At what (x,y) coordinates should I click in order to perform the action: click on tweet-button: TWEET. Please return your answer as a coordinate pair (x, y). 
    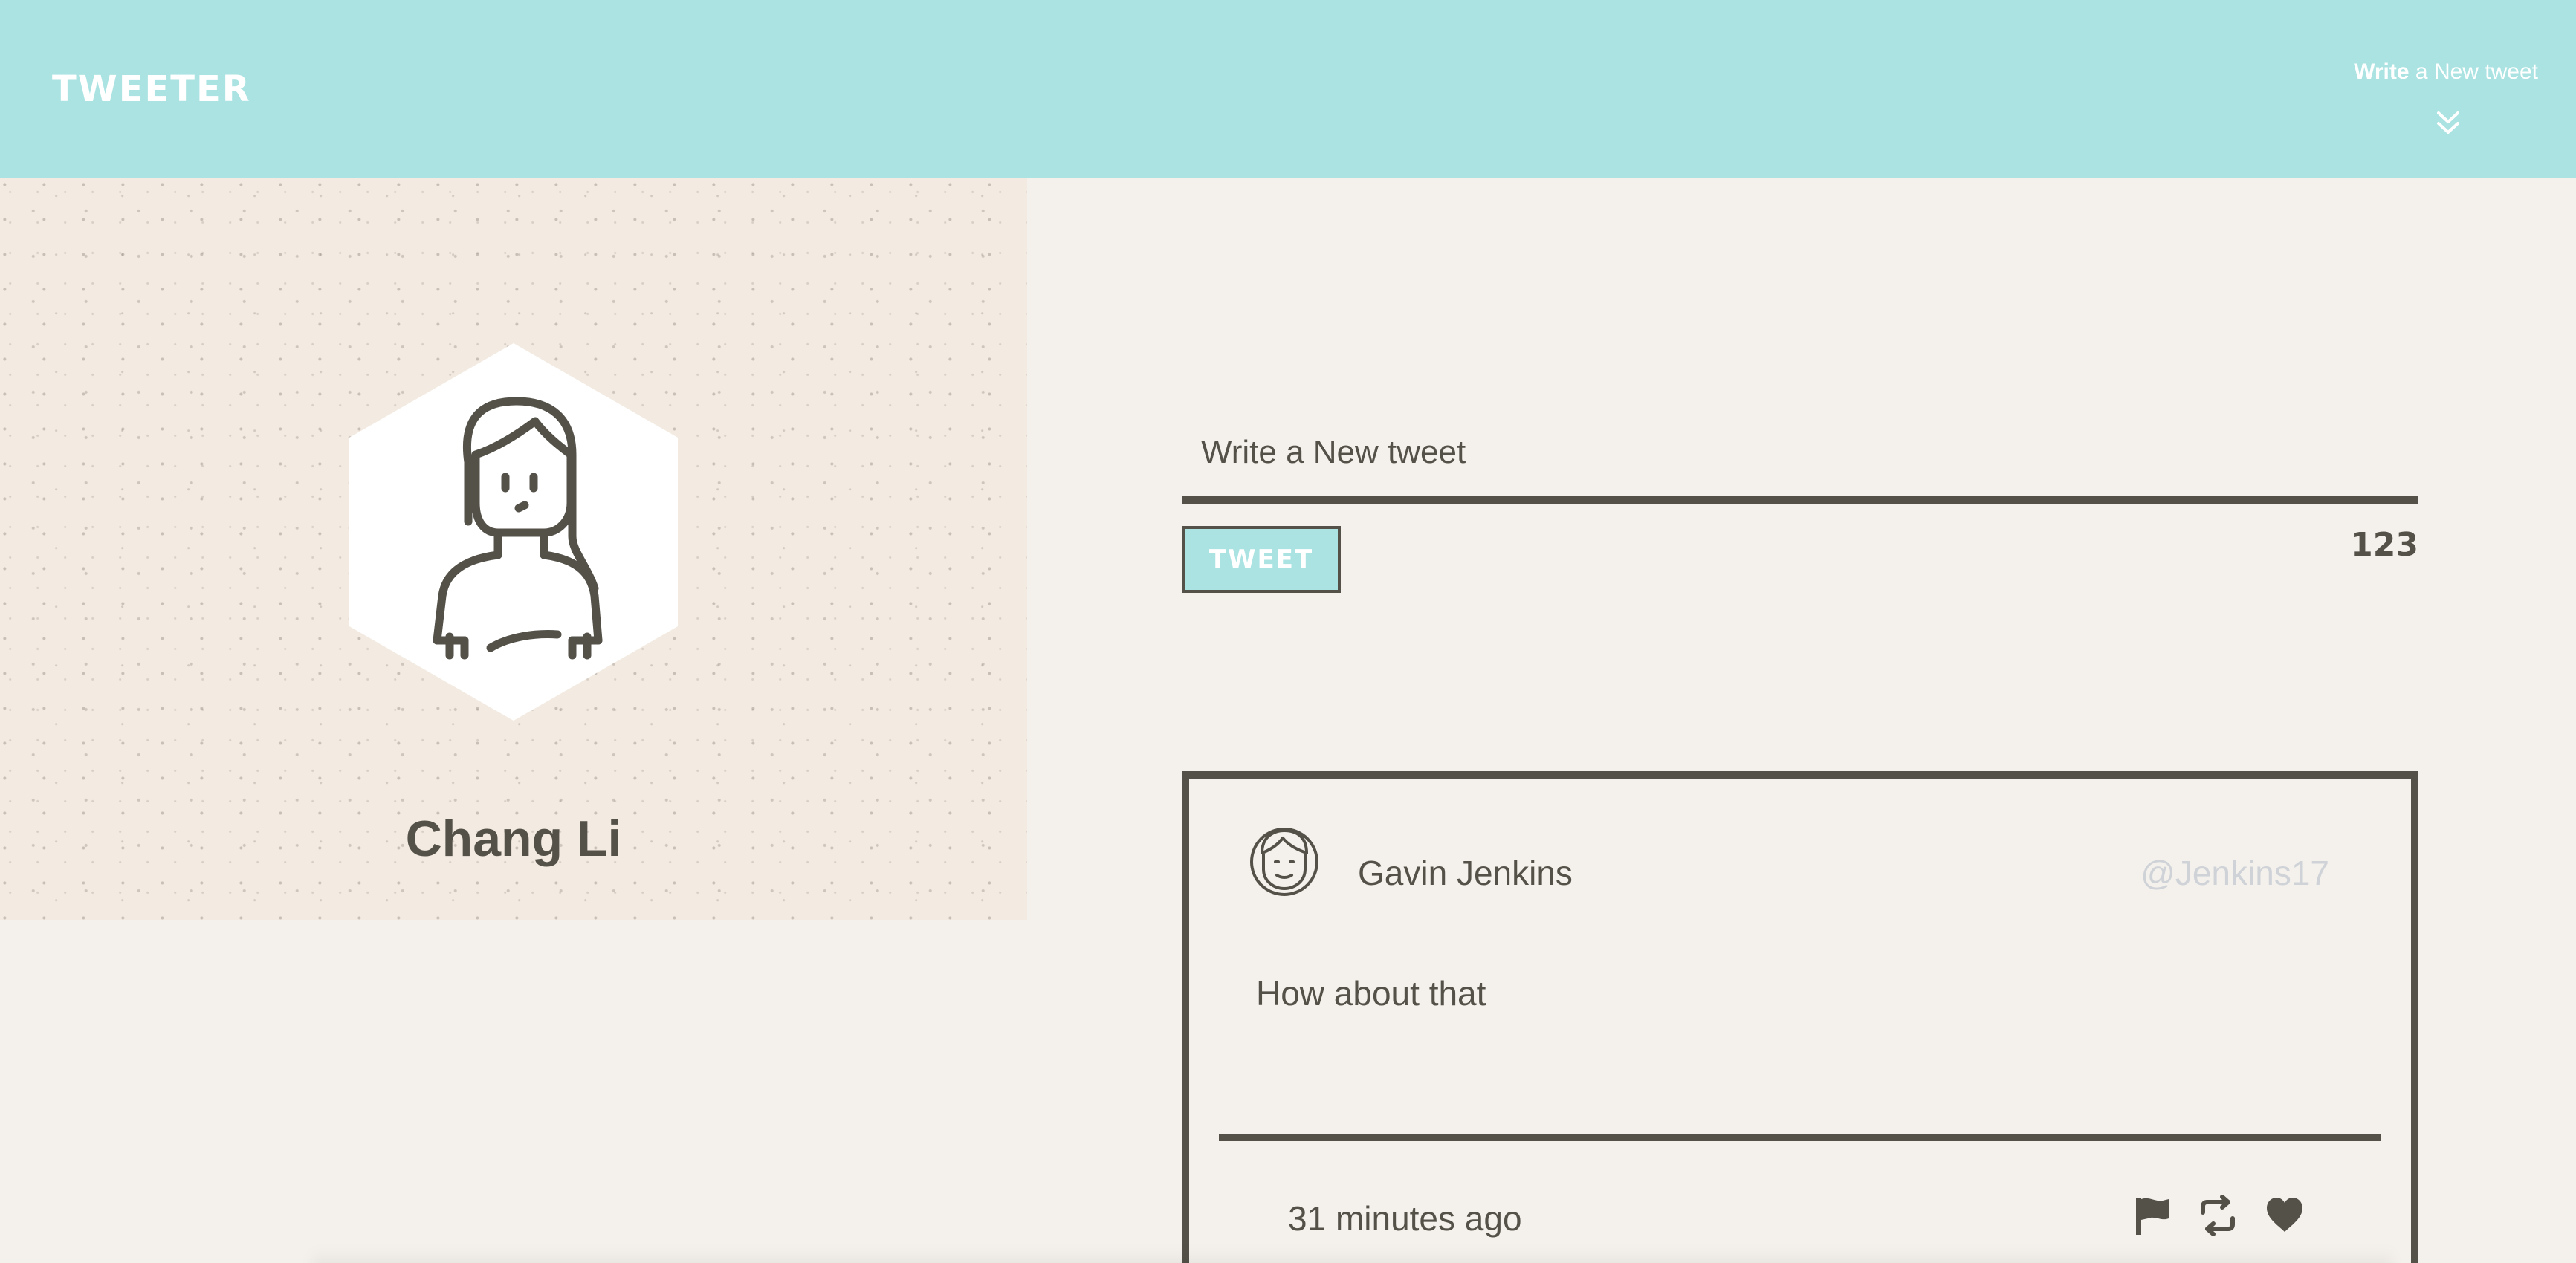
    Looking at the image, I should click on (1261, 559).